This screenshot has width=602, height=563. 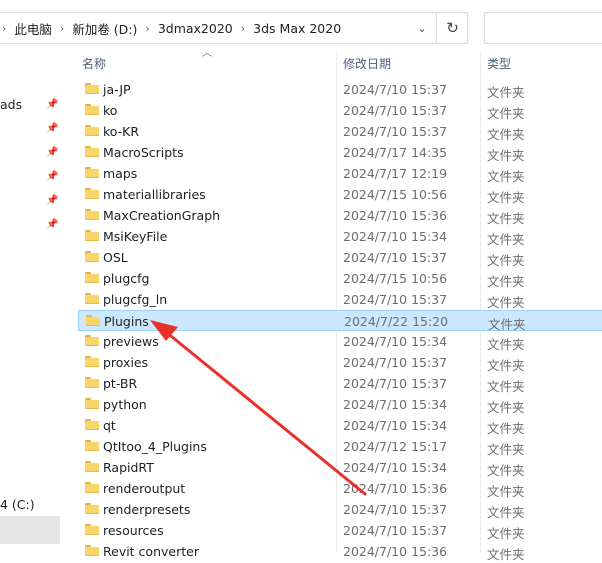 I want to click on file-row: python 2024/7/10 15:34 文件夹, so click(x=340, y=404).